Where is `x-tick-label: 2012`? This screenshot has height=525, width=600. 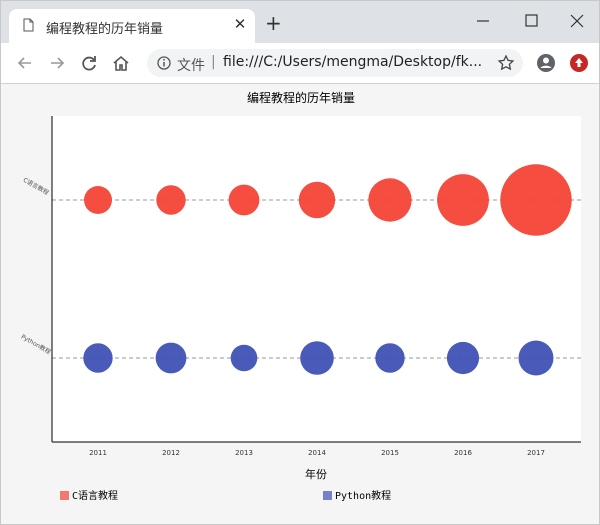
x-tick-label: 2012 is located at coordinates (171, 453).